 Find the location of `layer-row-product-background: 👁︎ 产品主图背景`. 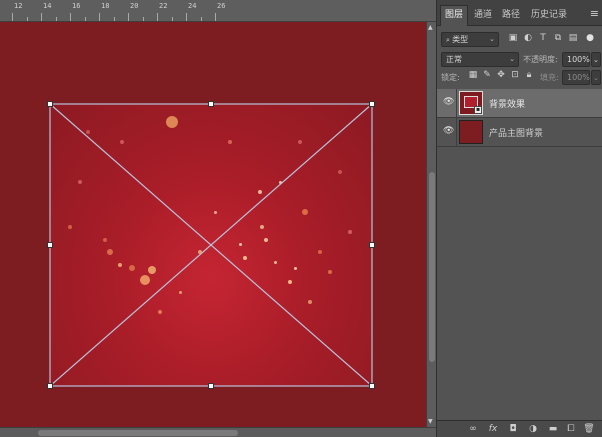

layer-row-product-background: 👁︎ 产品主图背景 is located at coordinates (519, 132).